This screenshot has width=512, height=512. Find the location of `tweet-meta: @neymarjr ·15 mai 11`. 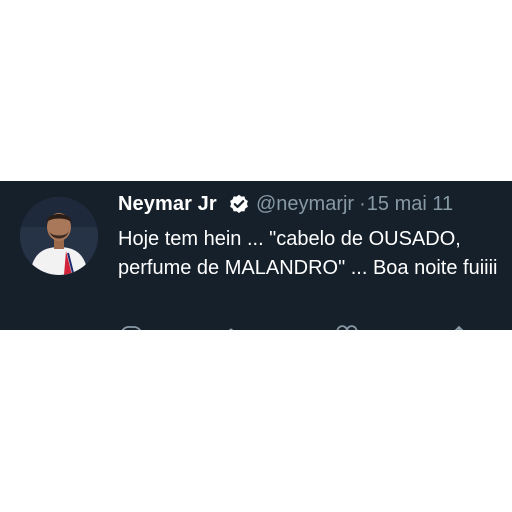

tweet-meta: @neymarjr ·15 mai 11 is located at coordinates (354, 204).